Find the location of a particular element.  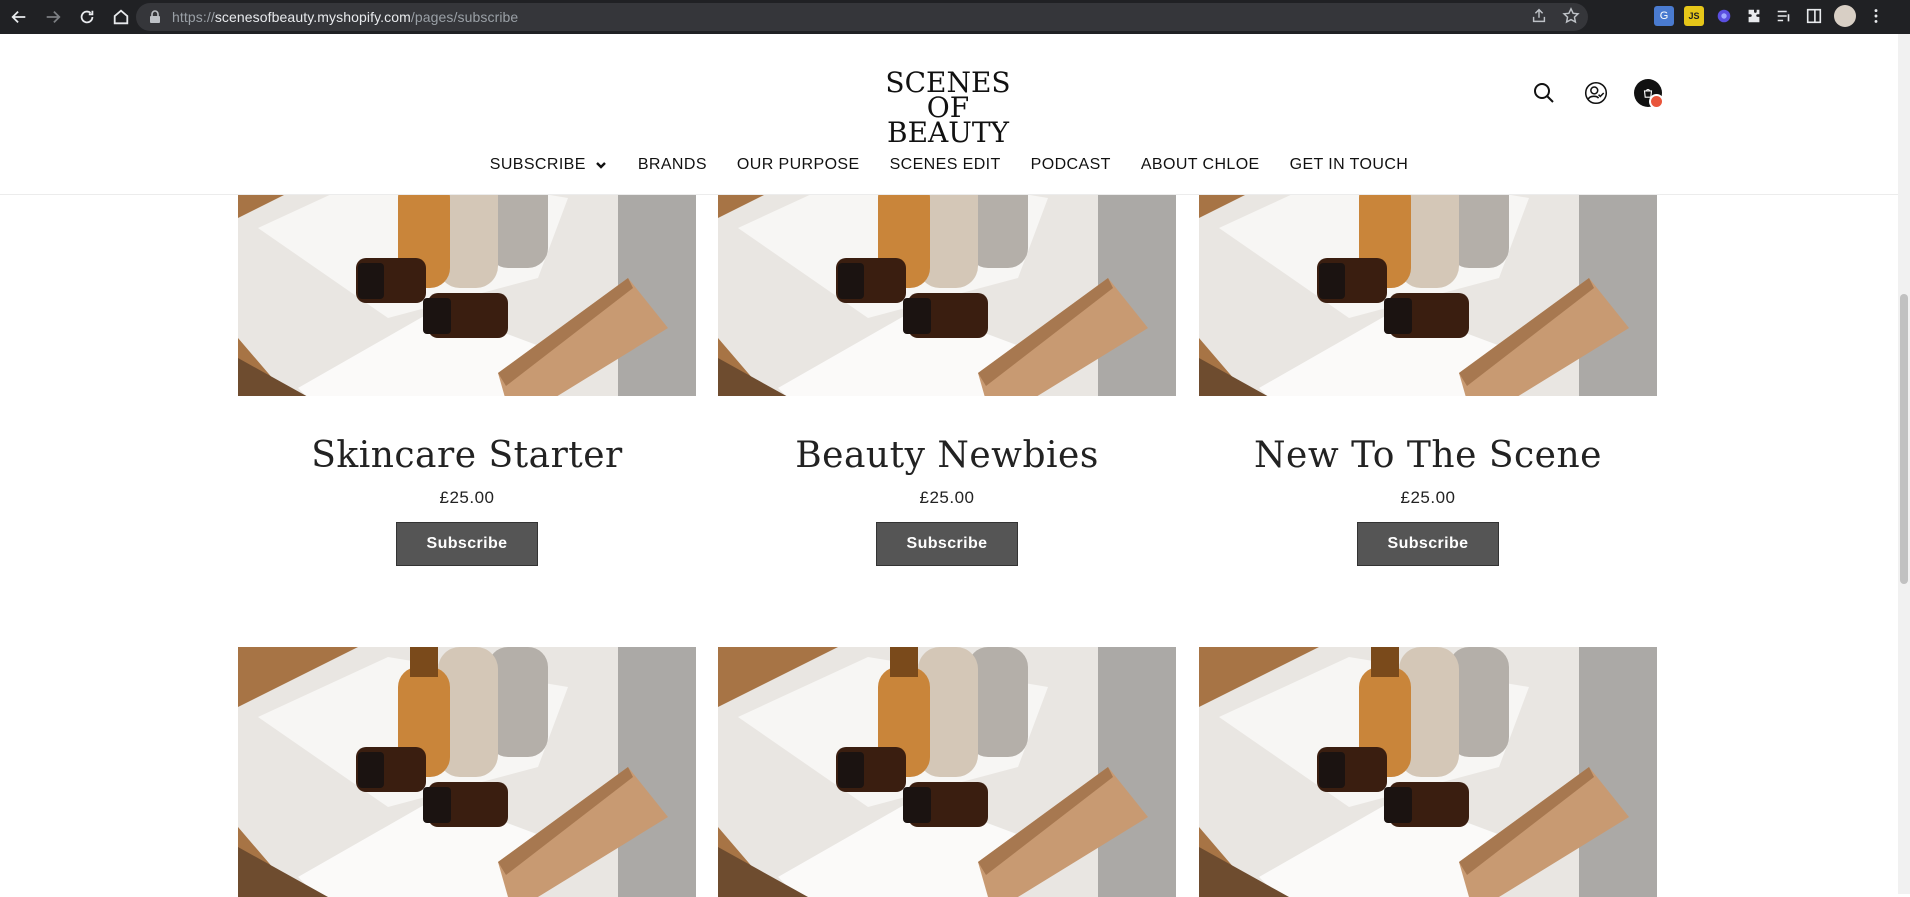

bookmark-star-icon is located at coordinates (1571, 16).